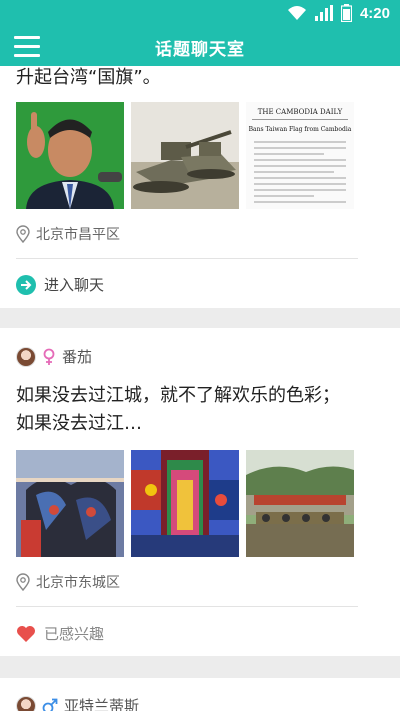 The image size is (400, 711). What do you see at coordinates (200, 14) in the screenshot?
I see `status-bar: 4:20` at bounding box center [200, 14].